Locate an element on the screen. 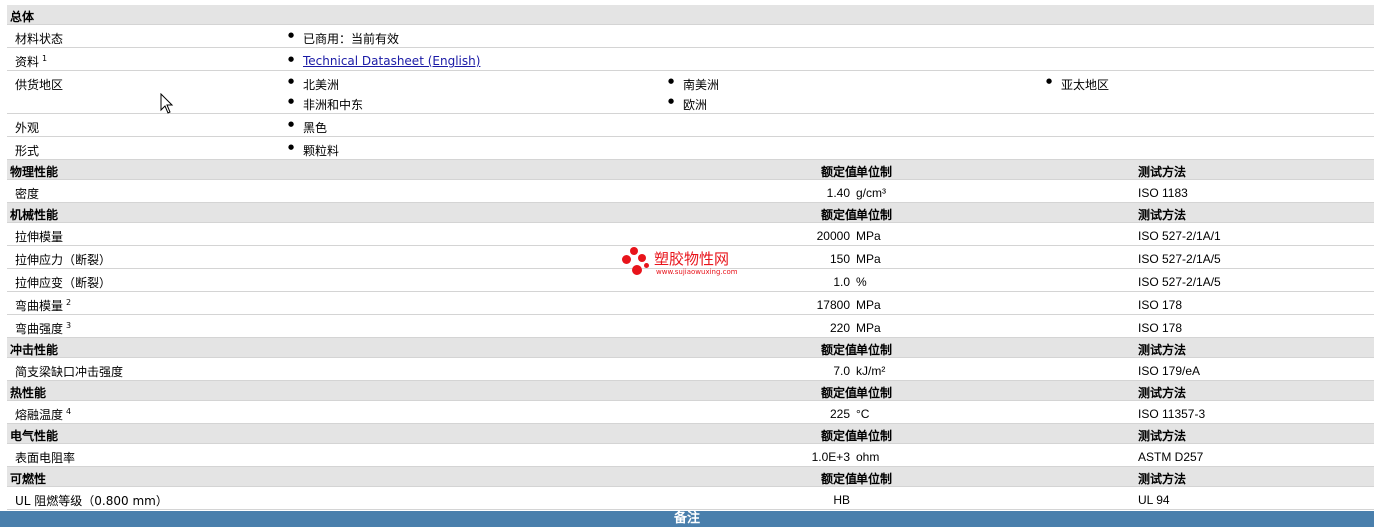  footnote-ref: 4 is located at coordinates (69, 411).